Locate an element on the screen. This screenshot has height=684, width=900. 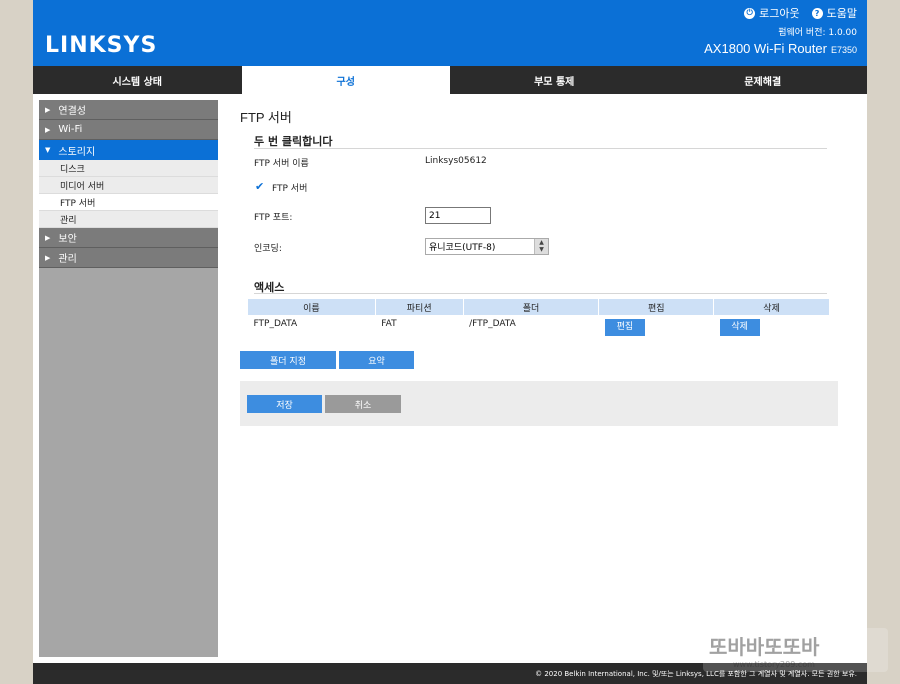
encoding-value: 유니코드(UTF-8) is located at coordinates (462, 248).